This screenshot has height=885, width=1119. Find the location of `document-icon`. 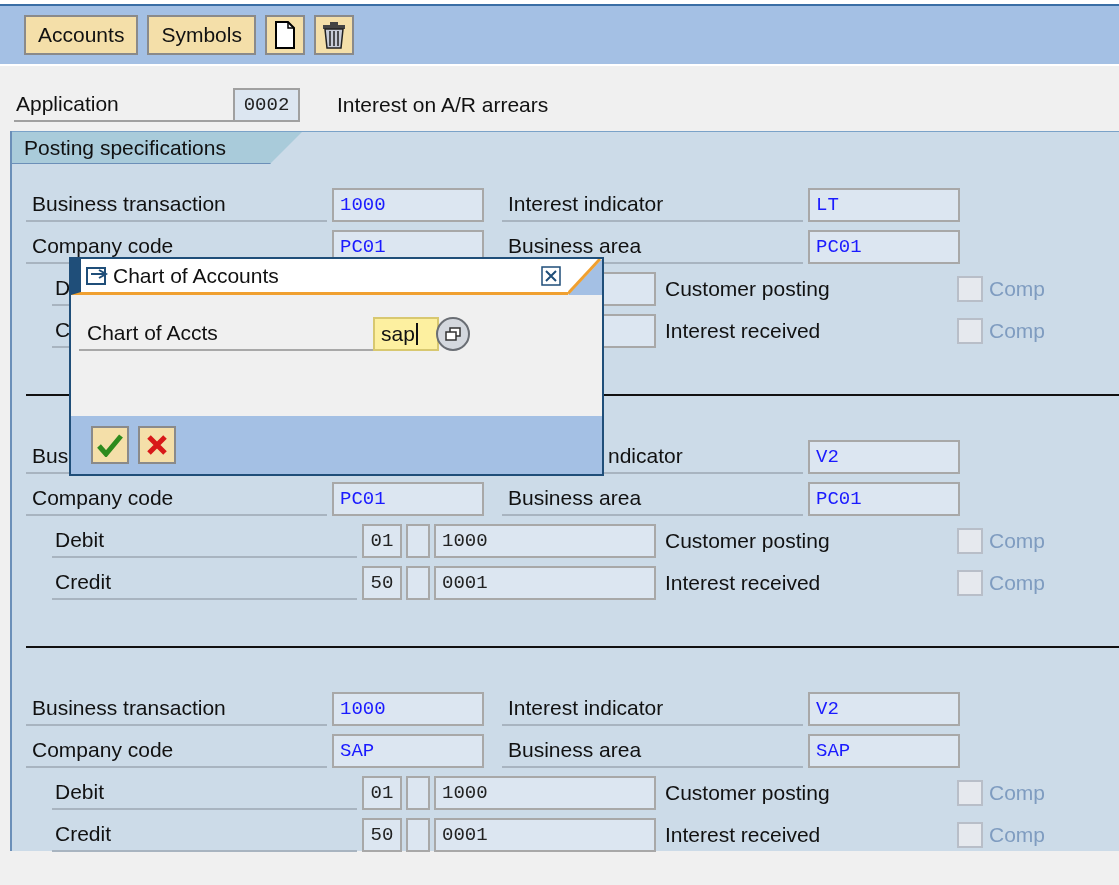

document-icon is located at coordinates (284, 35).